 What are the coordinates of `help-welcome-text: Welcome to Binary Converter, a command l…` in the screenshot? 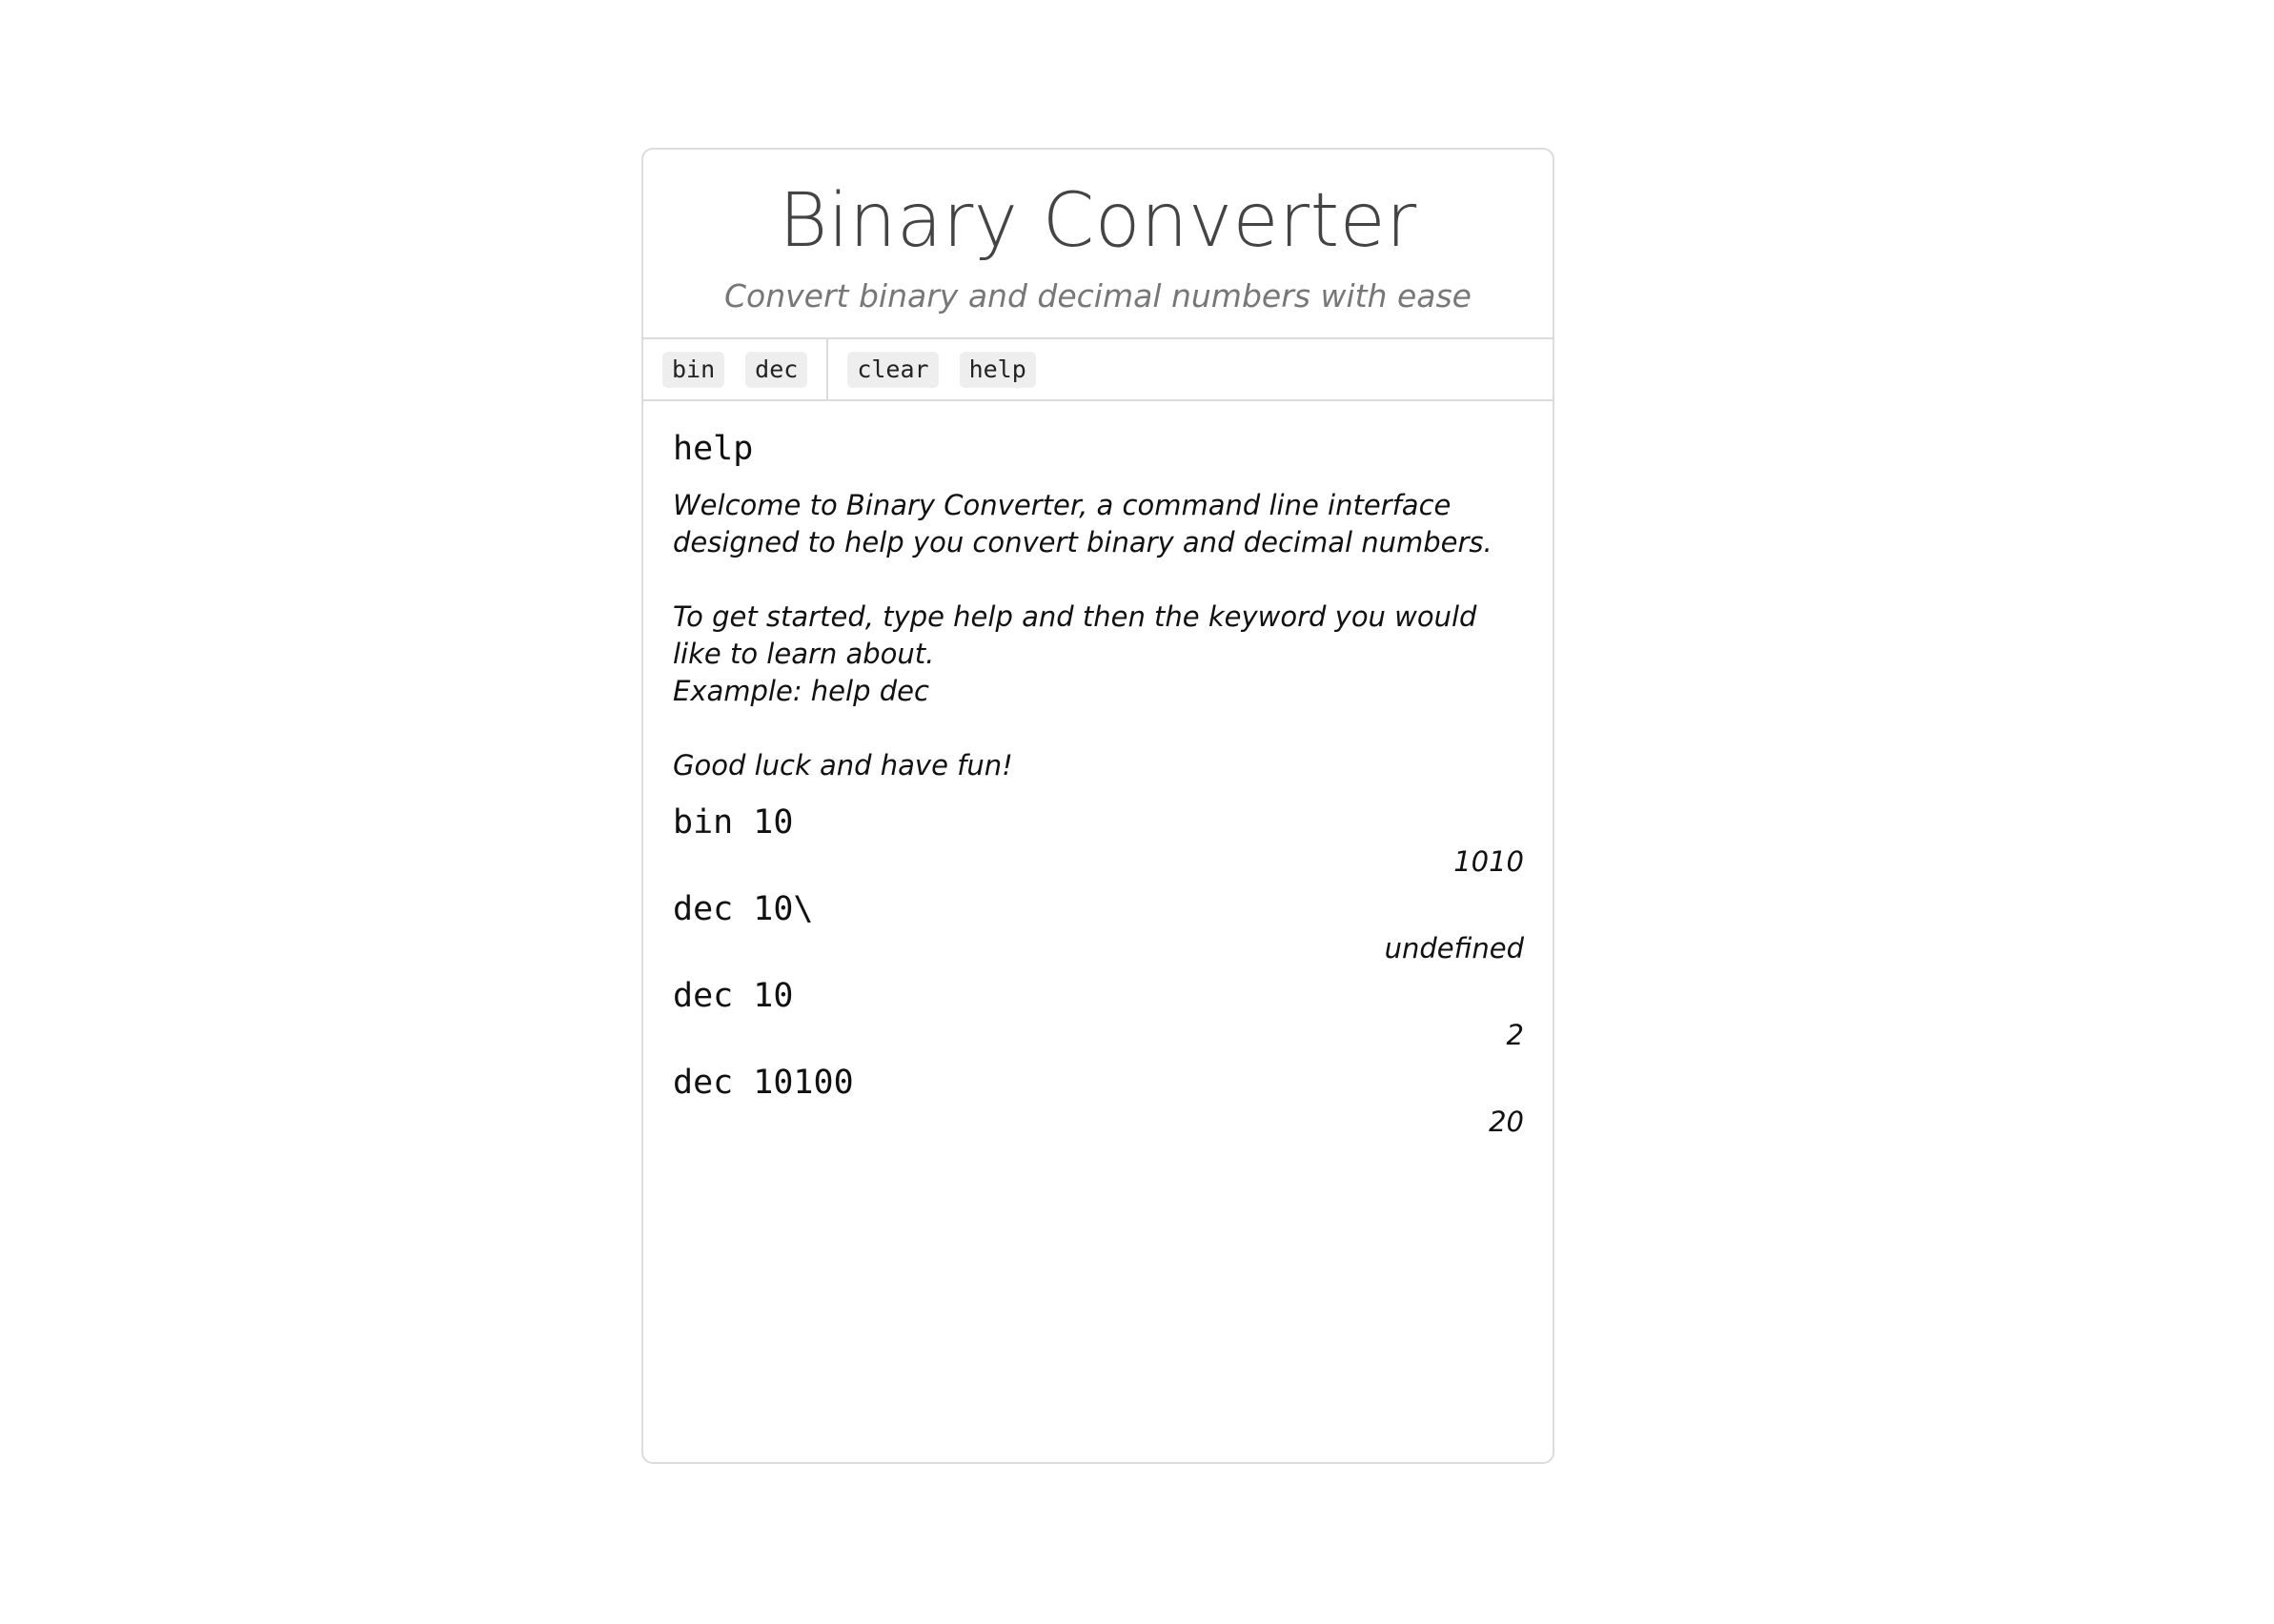 It's located at (1083, 523).